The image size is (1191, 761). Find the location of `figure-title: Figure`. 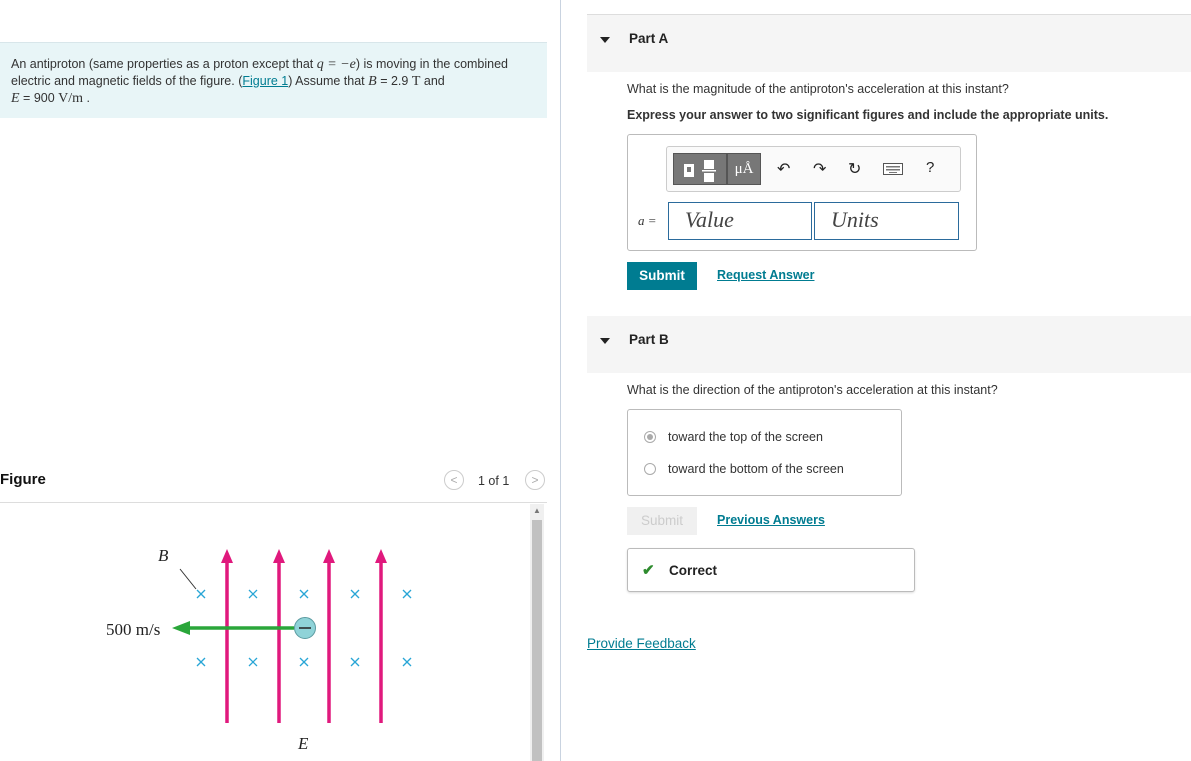

figure-title: Figure is located at coordinates (23, 479).